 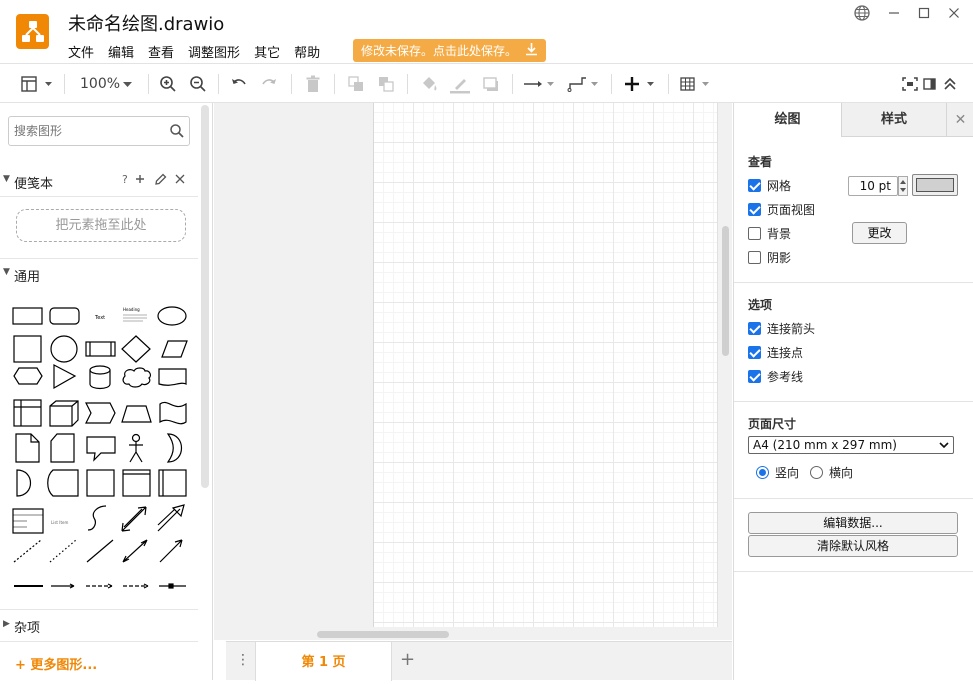 I want to click on page-view-checkbox, so click(x=754, y=209).